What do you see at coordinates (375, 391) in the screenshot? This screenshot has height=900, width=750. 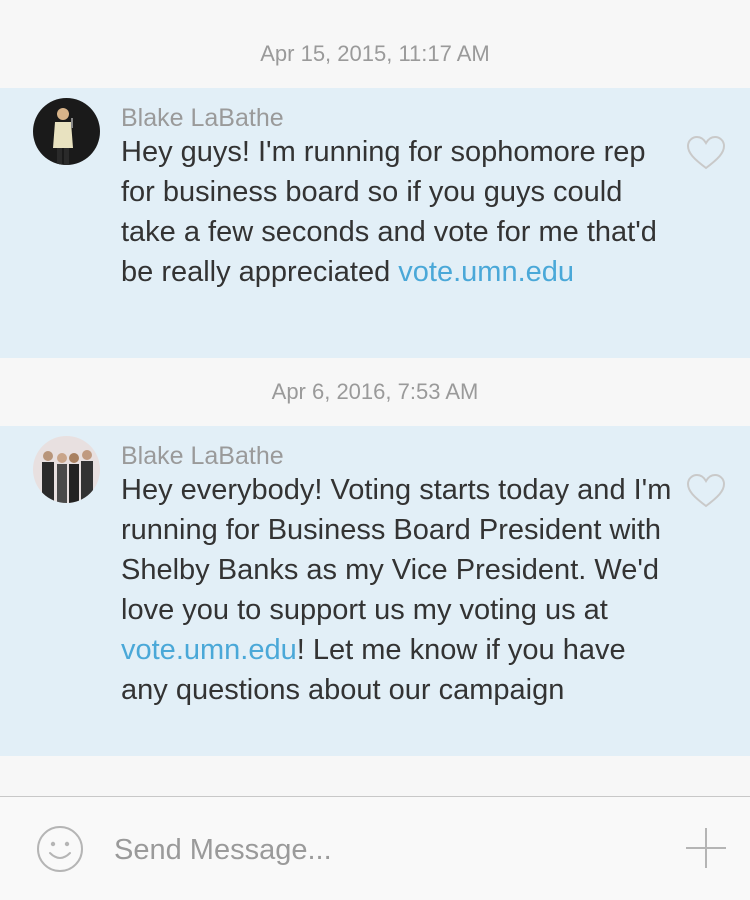 I see `message-timestamp: Apr 6, 2016, 7:53 AM` at bounding box center [375, 391].